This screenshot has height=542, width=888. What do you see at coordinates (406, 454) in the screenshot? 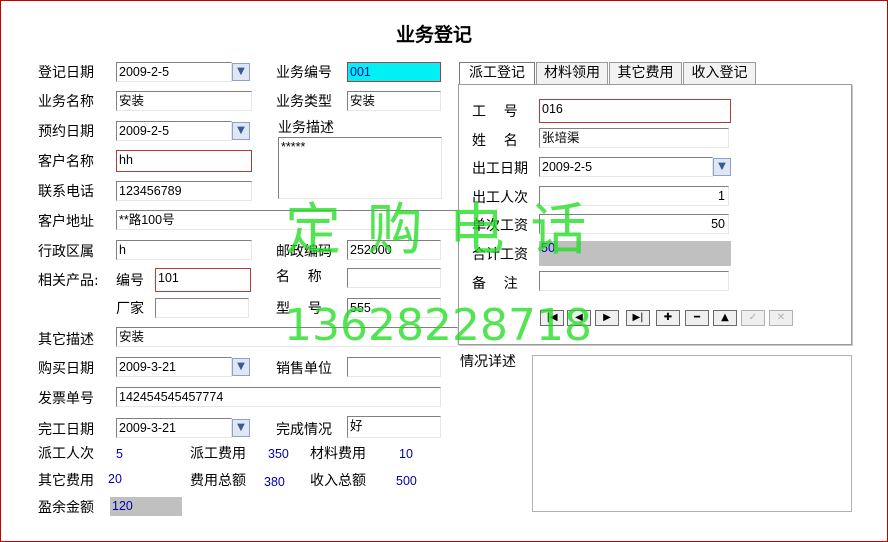
I see `material-fee-value: 10` at bounding box center [406, 454].